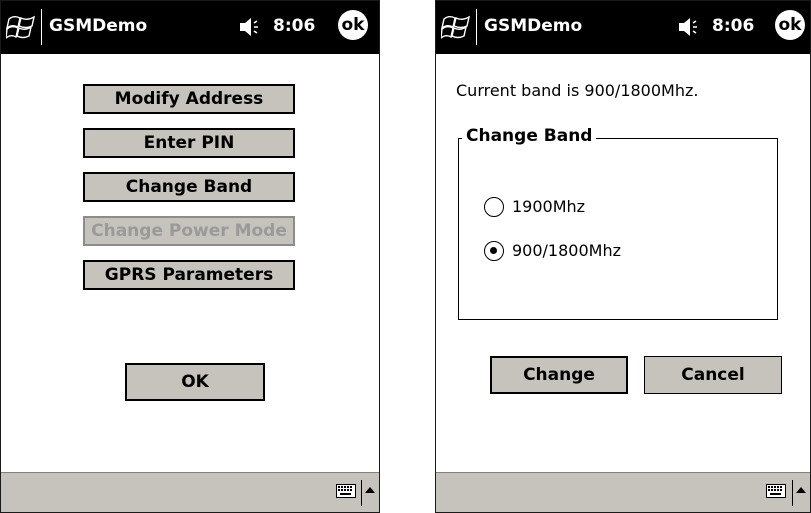  I want to click on enter-pin-button: Enter PIN, so click(189, 143).